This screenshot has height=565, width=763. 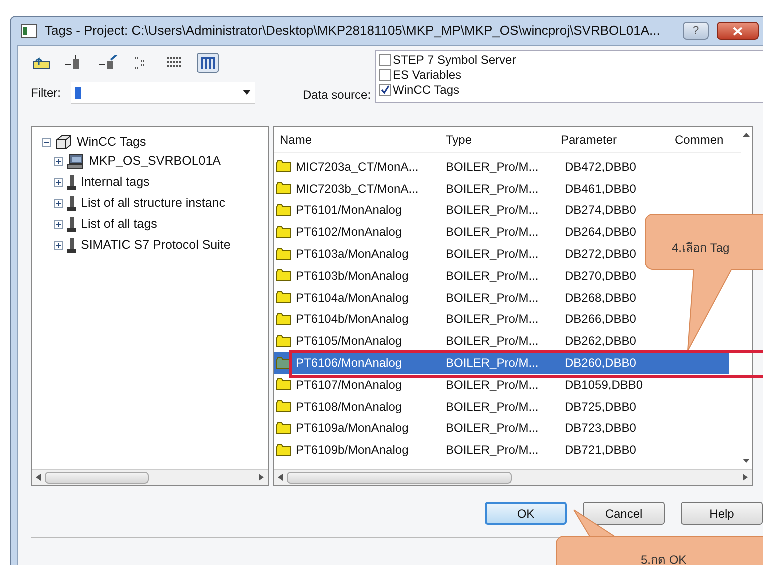 What do you see at coordinates (601, 233) in the screenshot?
I see `table-cell-text: DB264,DBB0` at bounding box center [601, 233].